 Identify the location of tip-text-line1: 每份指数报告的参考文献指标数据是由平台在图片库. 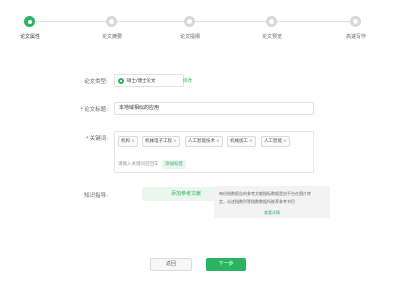
(265, 193).